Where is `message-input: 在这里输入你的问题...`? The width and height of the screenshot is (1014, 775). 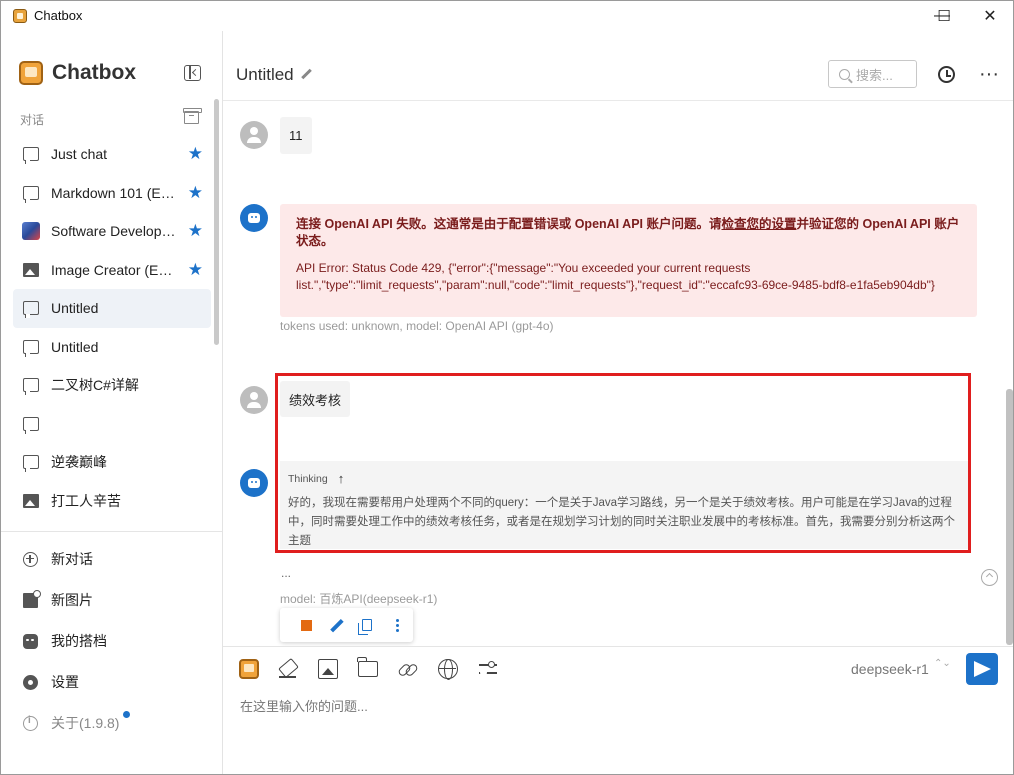 message-input: 在这里输入你的问题... is located at coordinates (304, 705).